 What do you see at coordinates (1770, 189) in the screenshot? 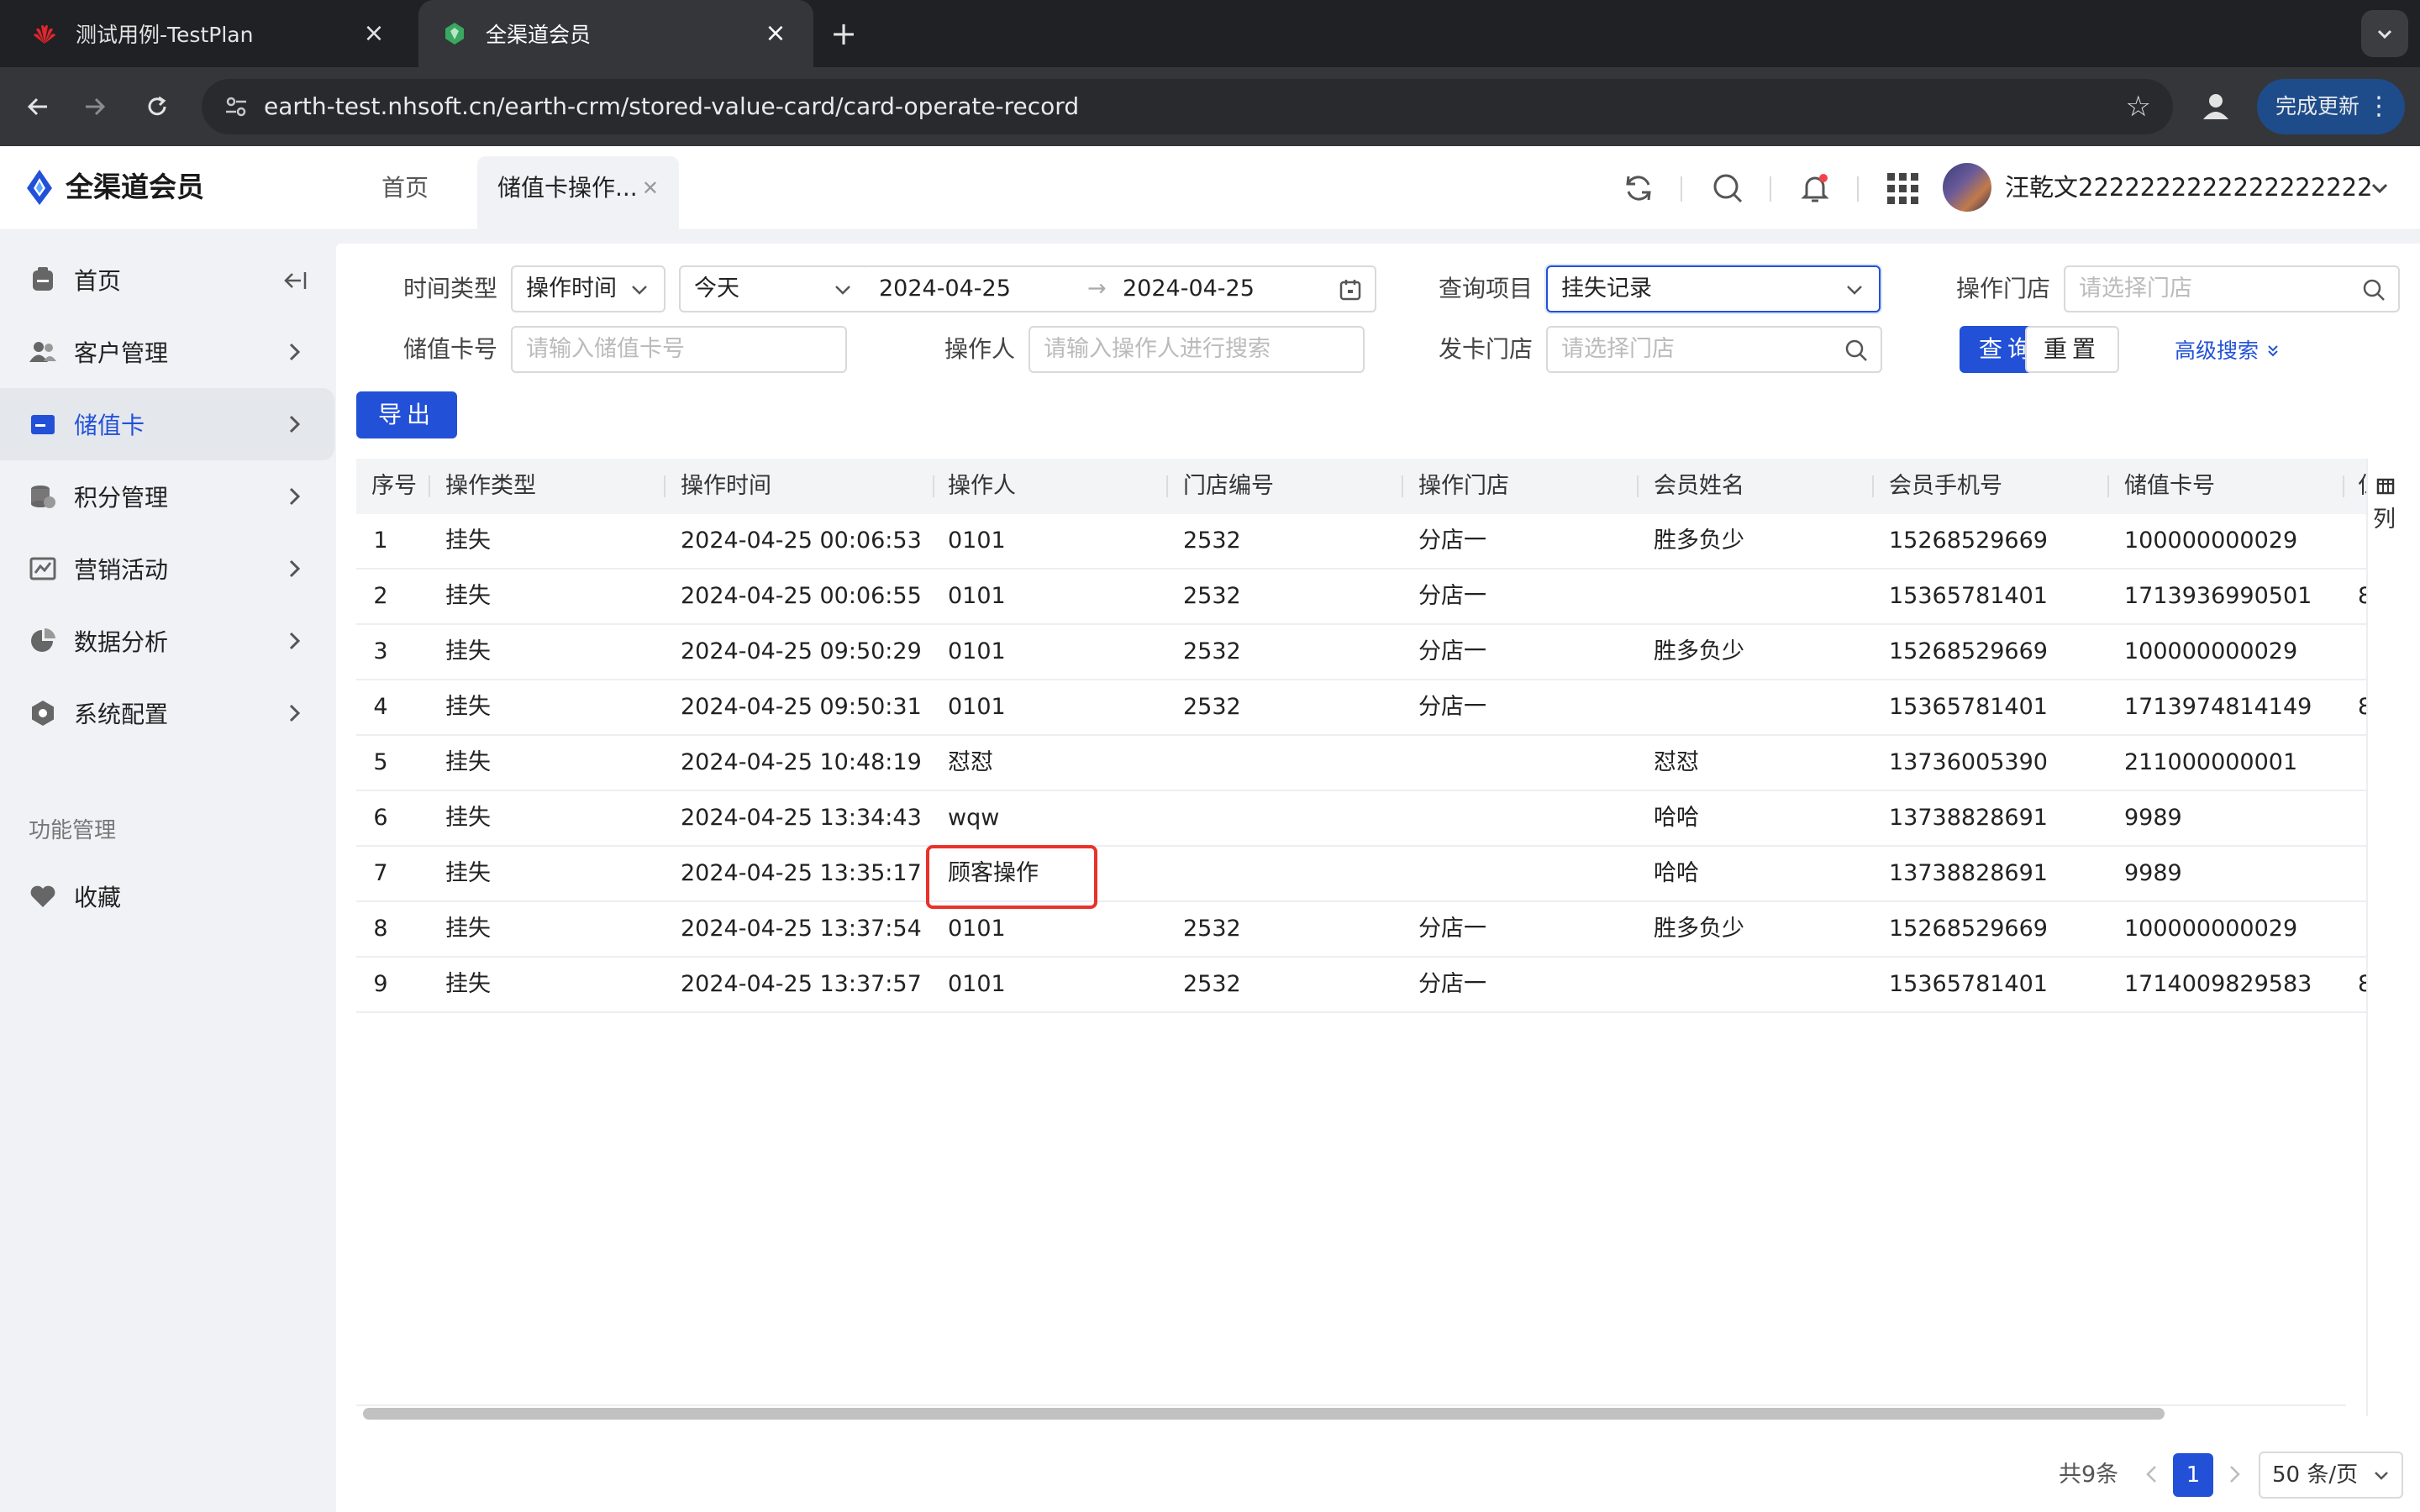
I see `header-divider` at bounding box center [1770, 189].